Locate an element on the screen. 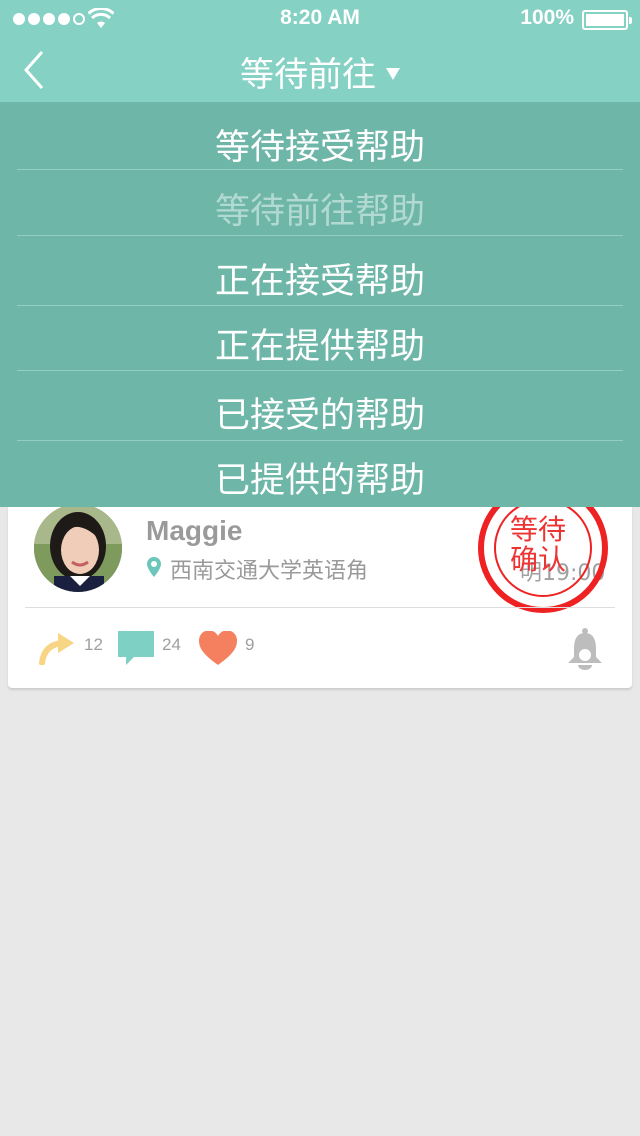 The width and height of the screenshot is (640, 1136). like-count: 9 is located at coordinates (250, 644).